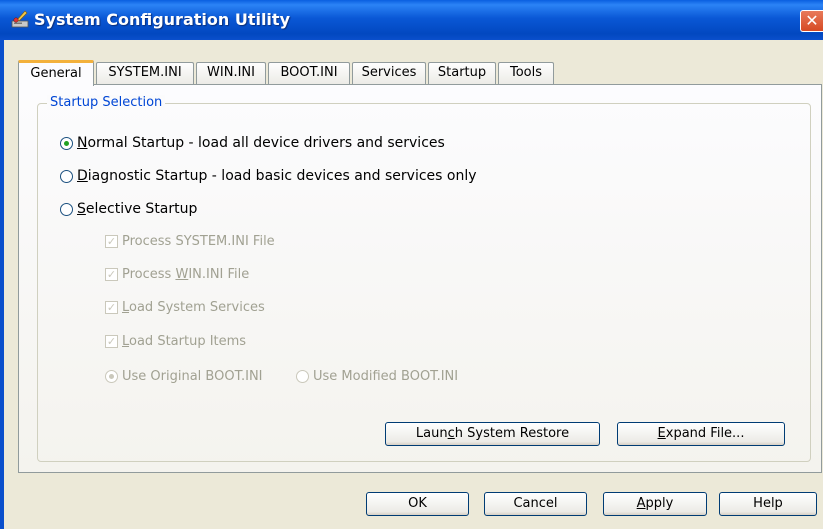  What do you see at coordinates (20, 19) in the screenshot?
I see `msconfig-app-icon` at bounding box center [20, 19].